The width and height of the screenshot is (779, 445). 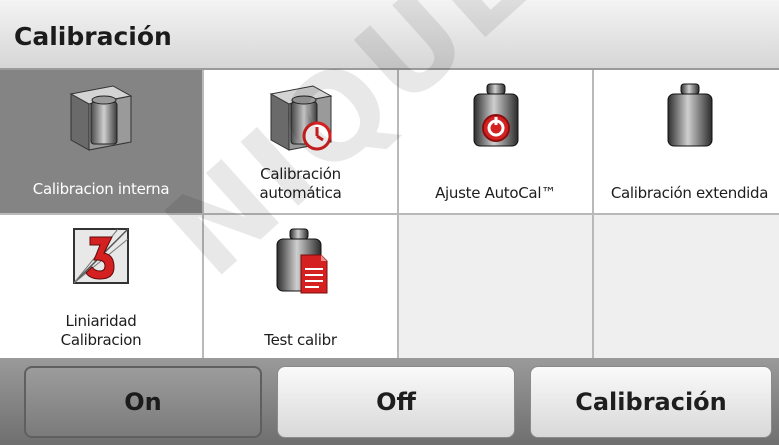 I want to click on page-title: Calibración, so click(x=93, y=36).